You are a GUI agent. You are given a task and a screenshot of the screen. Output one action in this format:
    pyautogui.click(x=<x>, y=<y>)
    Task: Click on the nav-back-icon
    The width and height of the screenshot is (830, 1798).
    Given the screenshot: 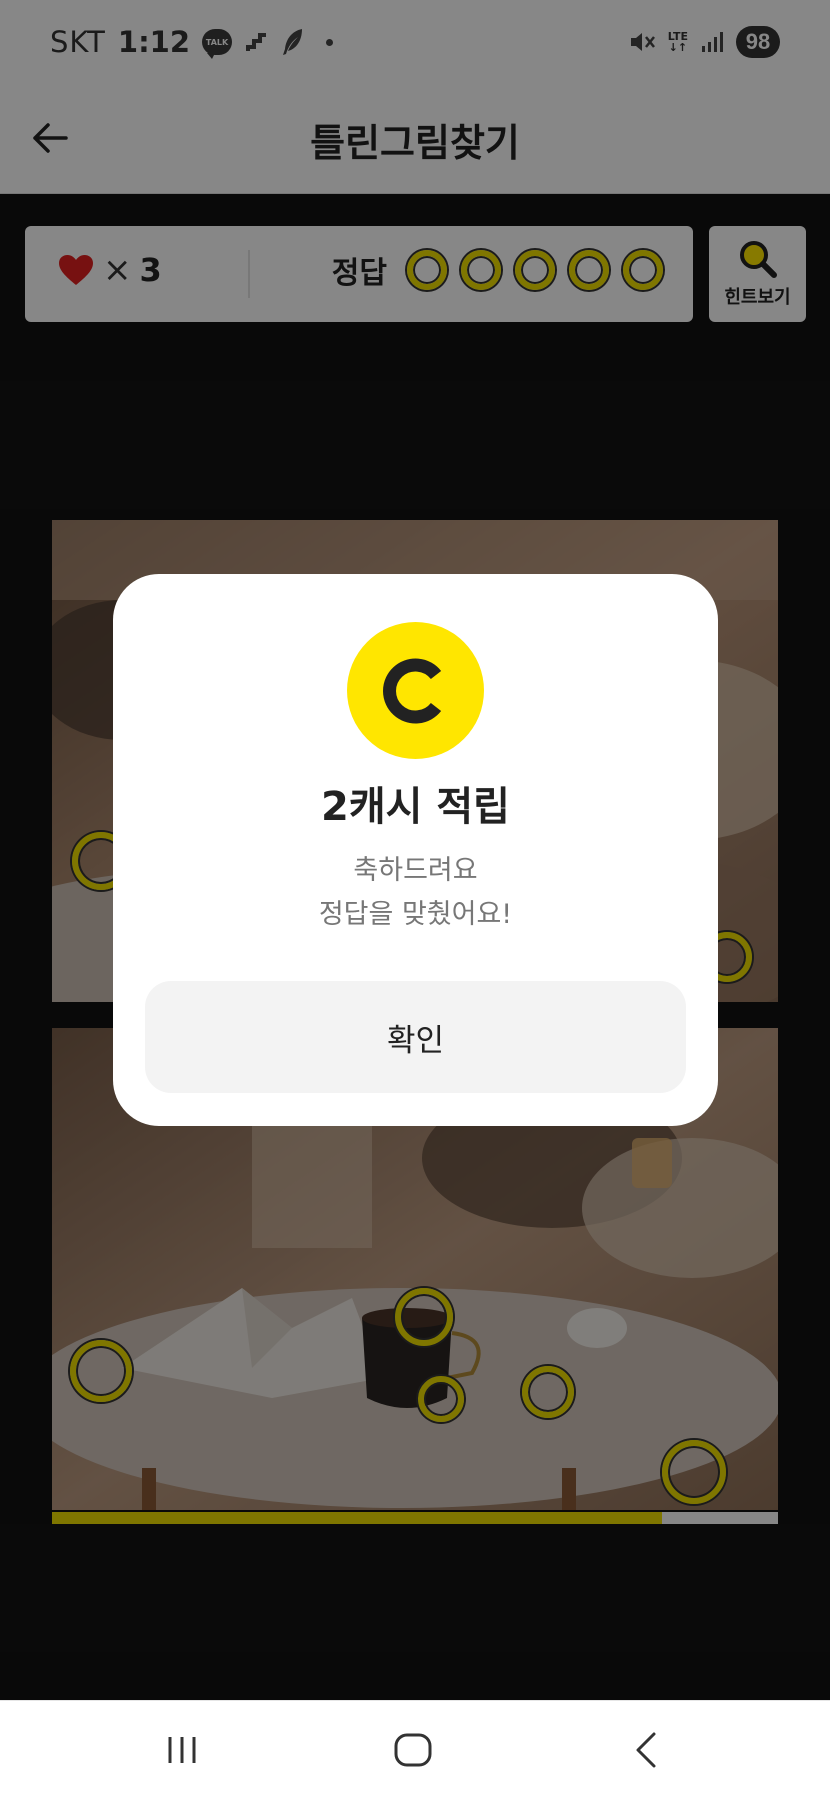 What is the action you would take?
    pyautogui.click(x=646, y=1750)
    